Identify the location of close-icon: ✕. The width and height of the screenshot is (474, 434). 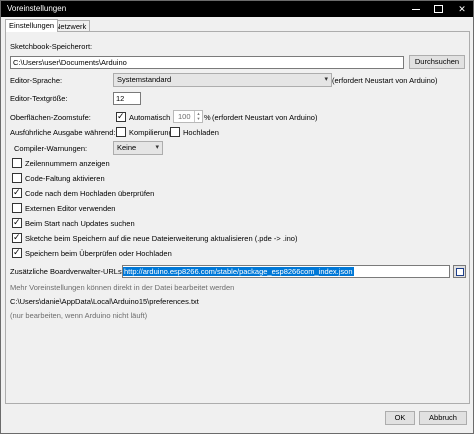
(462, 8).